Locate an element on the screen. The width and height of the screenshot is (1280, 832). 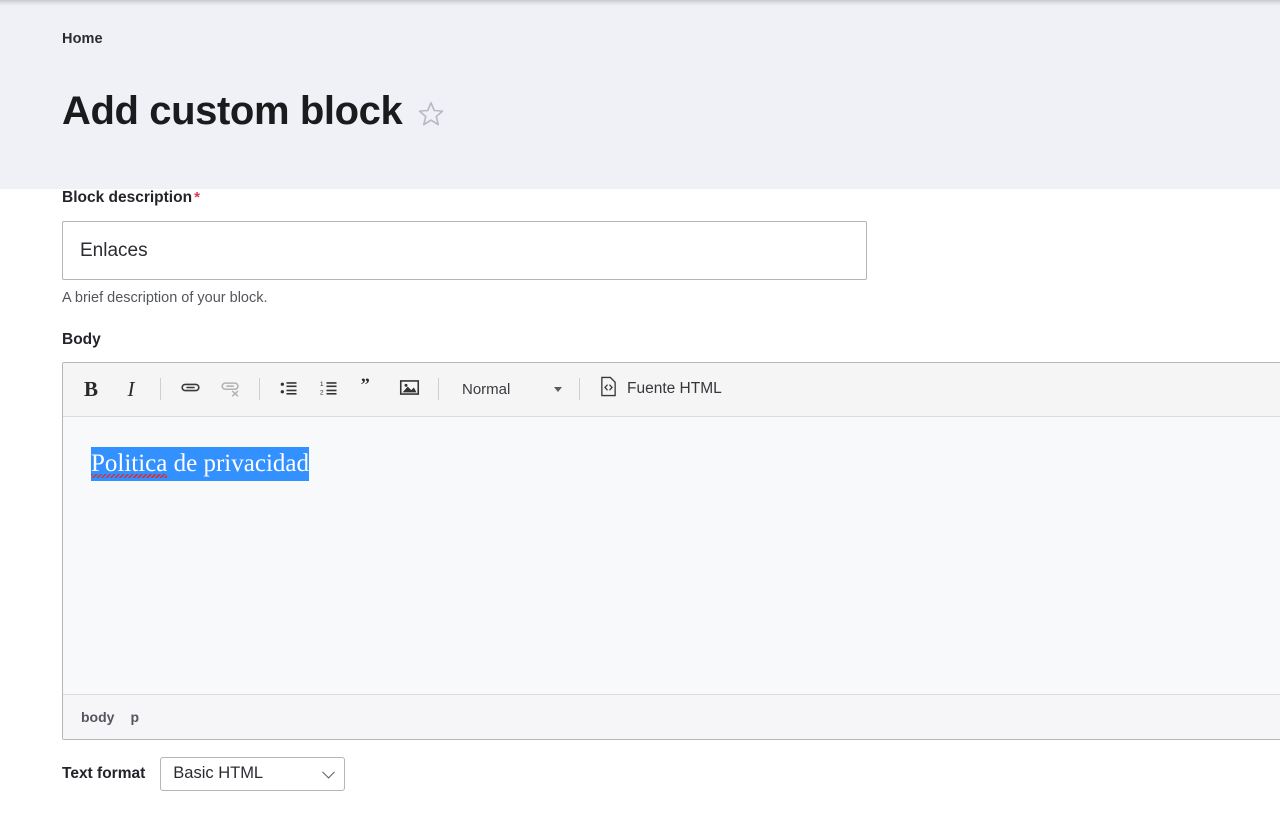
blockquote-button: ” is located at coordinates (369, 389).